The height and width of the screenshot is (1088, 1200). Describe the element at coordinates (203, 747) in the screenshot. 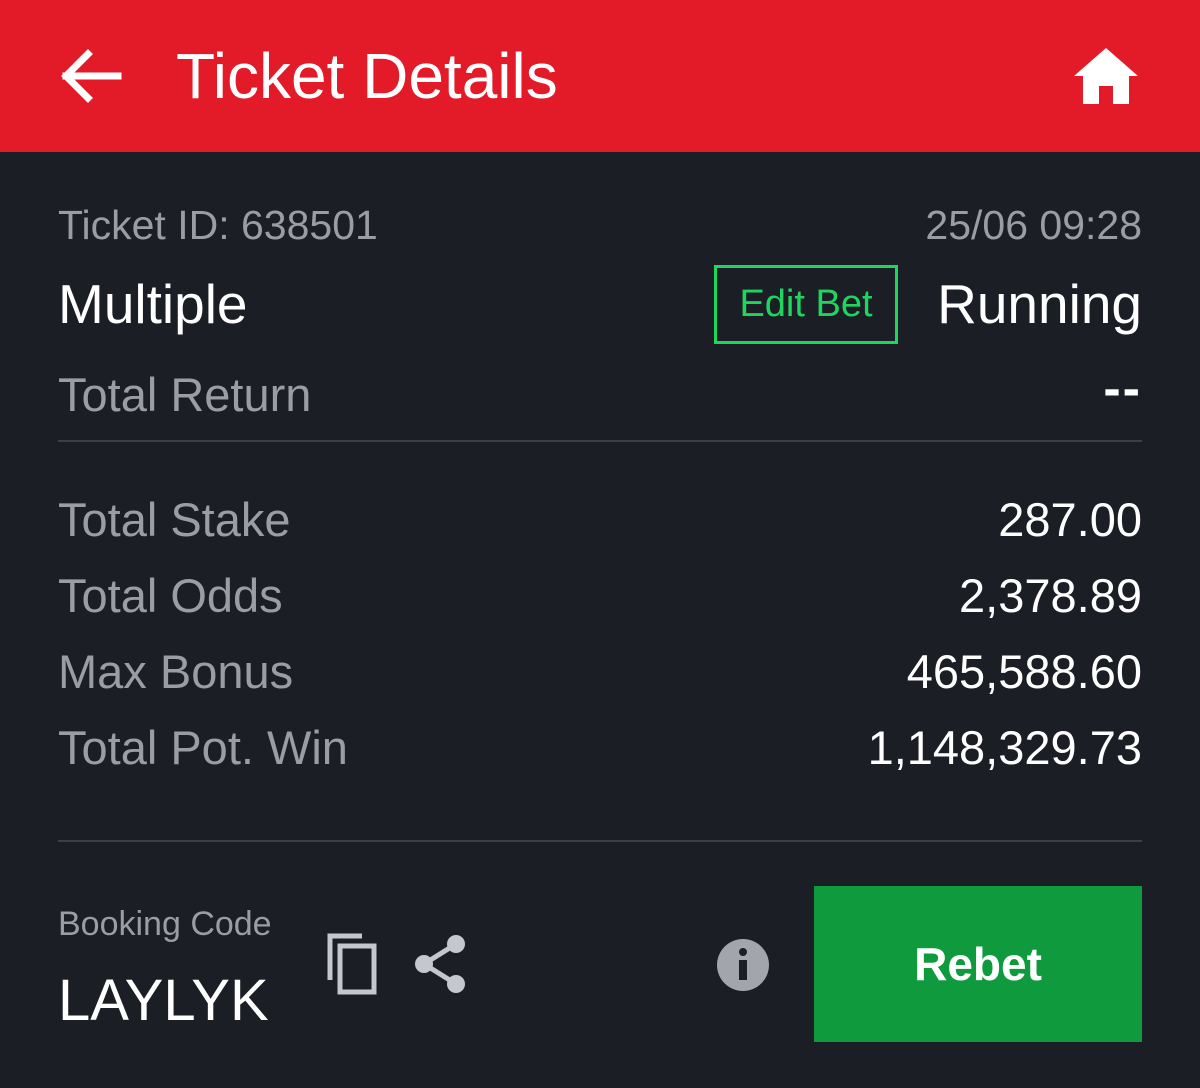

I see `total-pot-win-label: Total Pot. Win` at that location.